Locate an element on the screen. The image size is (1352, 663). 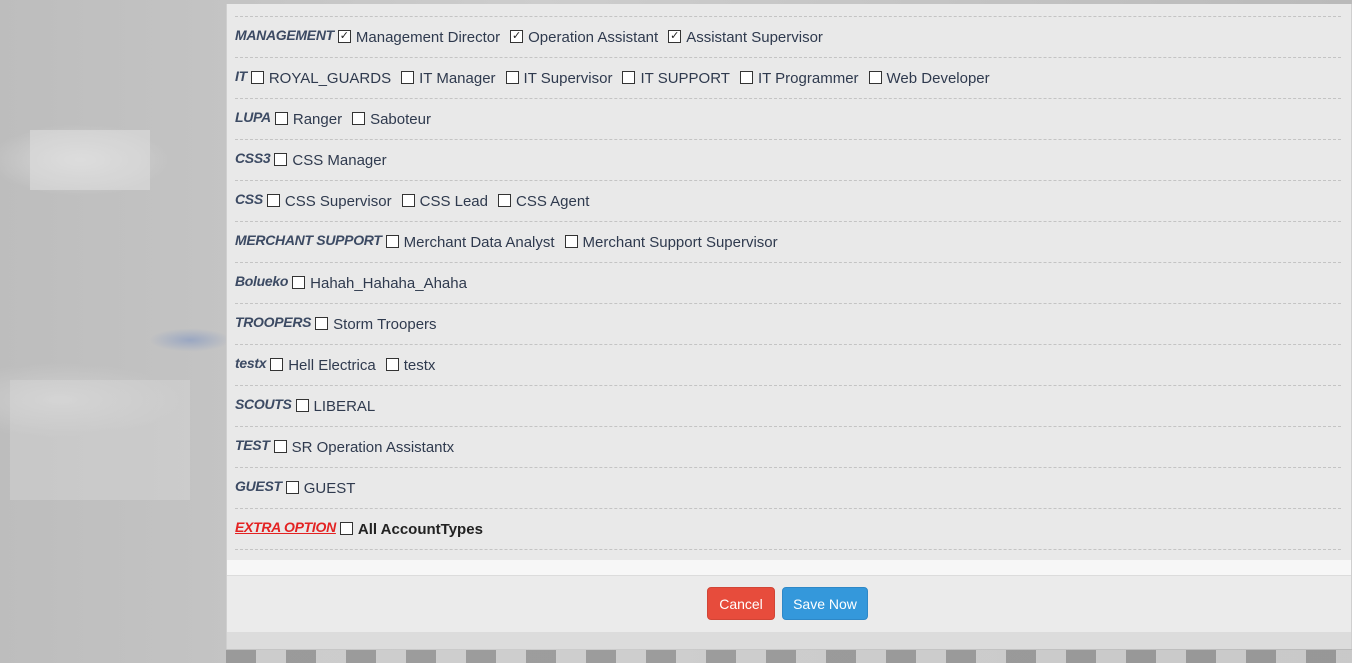
account-type-label: Assistant Supervisor is located at coordinates (754, 37).